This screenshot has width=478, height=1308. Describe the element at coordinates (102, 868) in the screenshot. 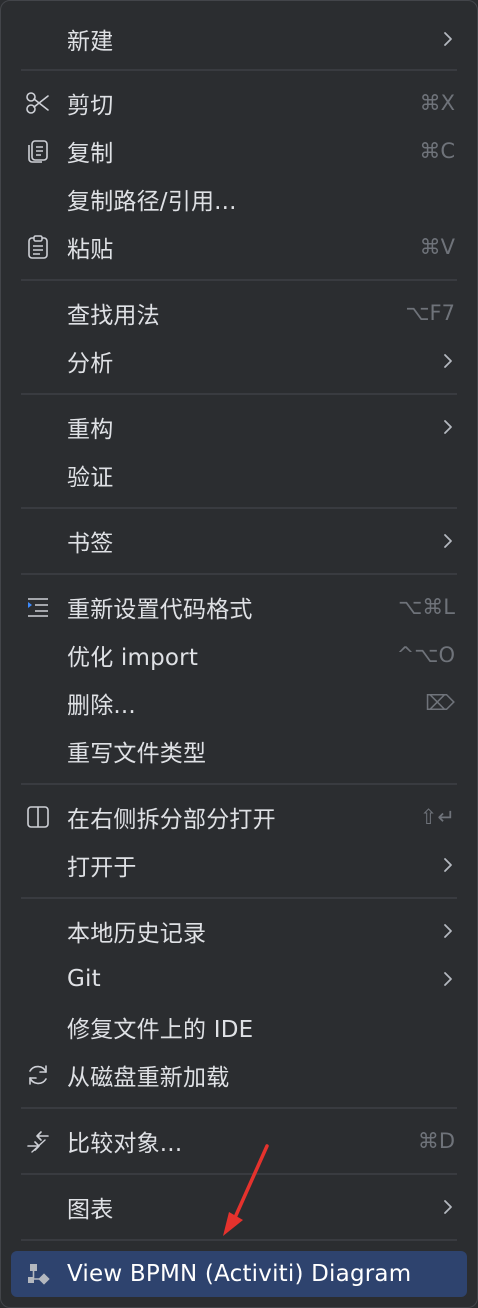

I see `menu-item-label: 打开于` at that location.